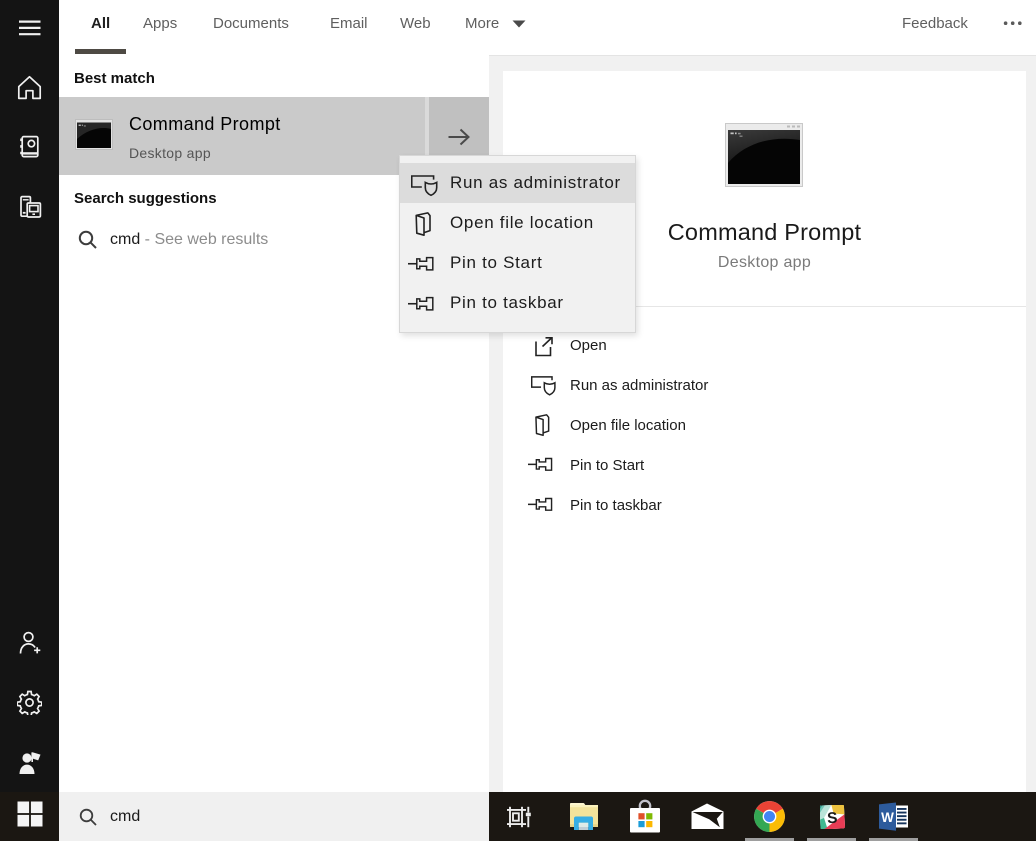 The height and width of the screenshot is (841, 1036). Describe the element at coordinates (887, 817) in the screenshot. I see `svg-text: W` at that location.